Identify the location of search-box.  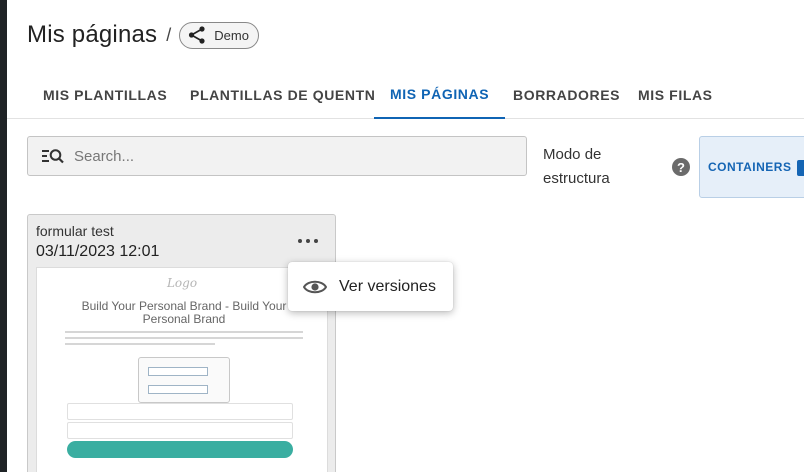
(277, 156).